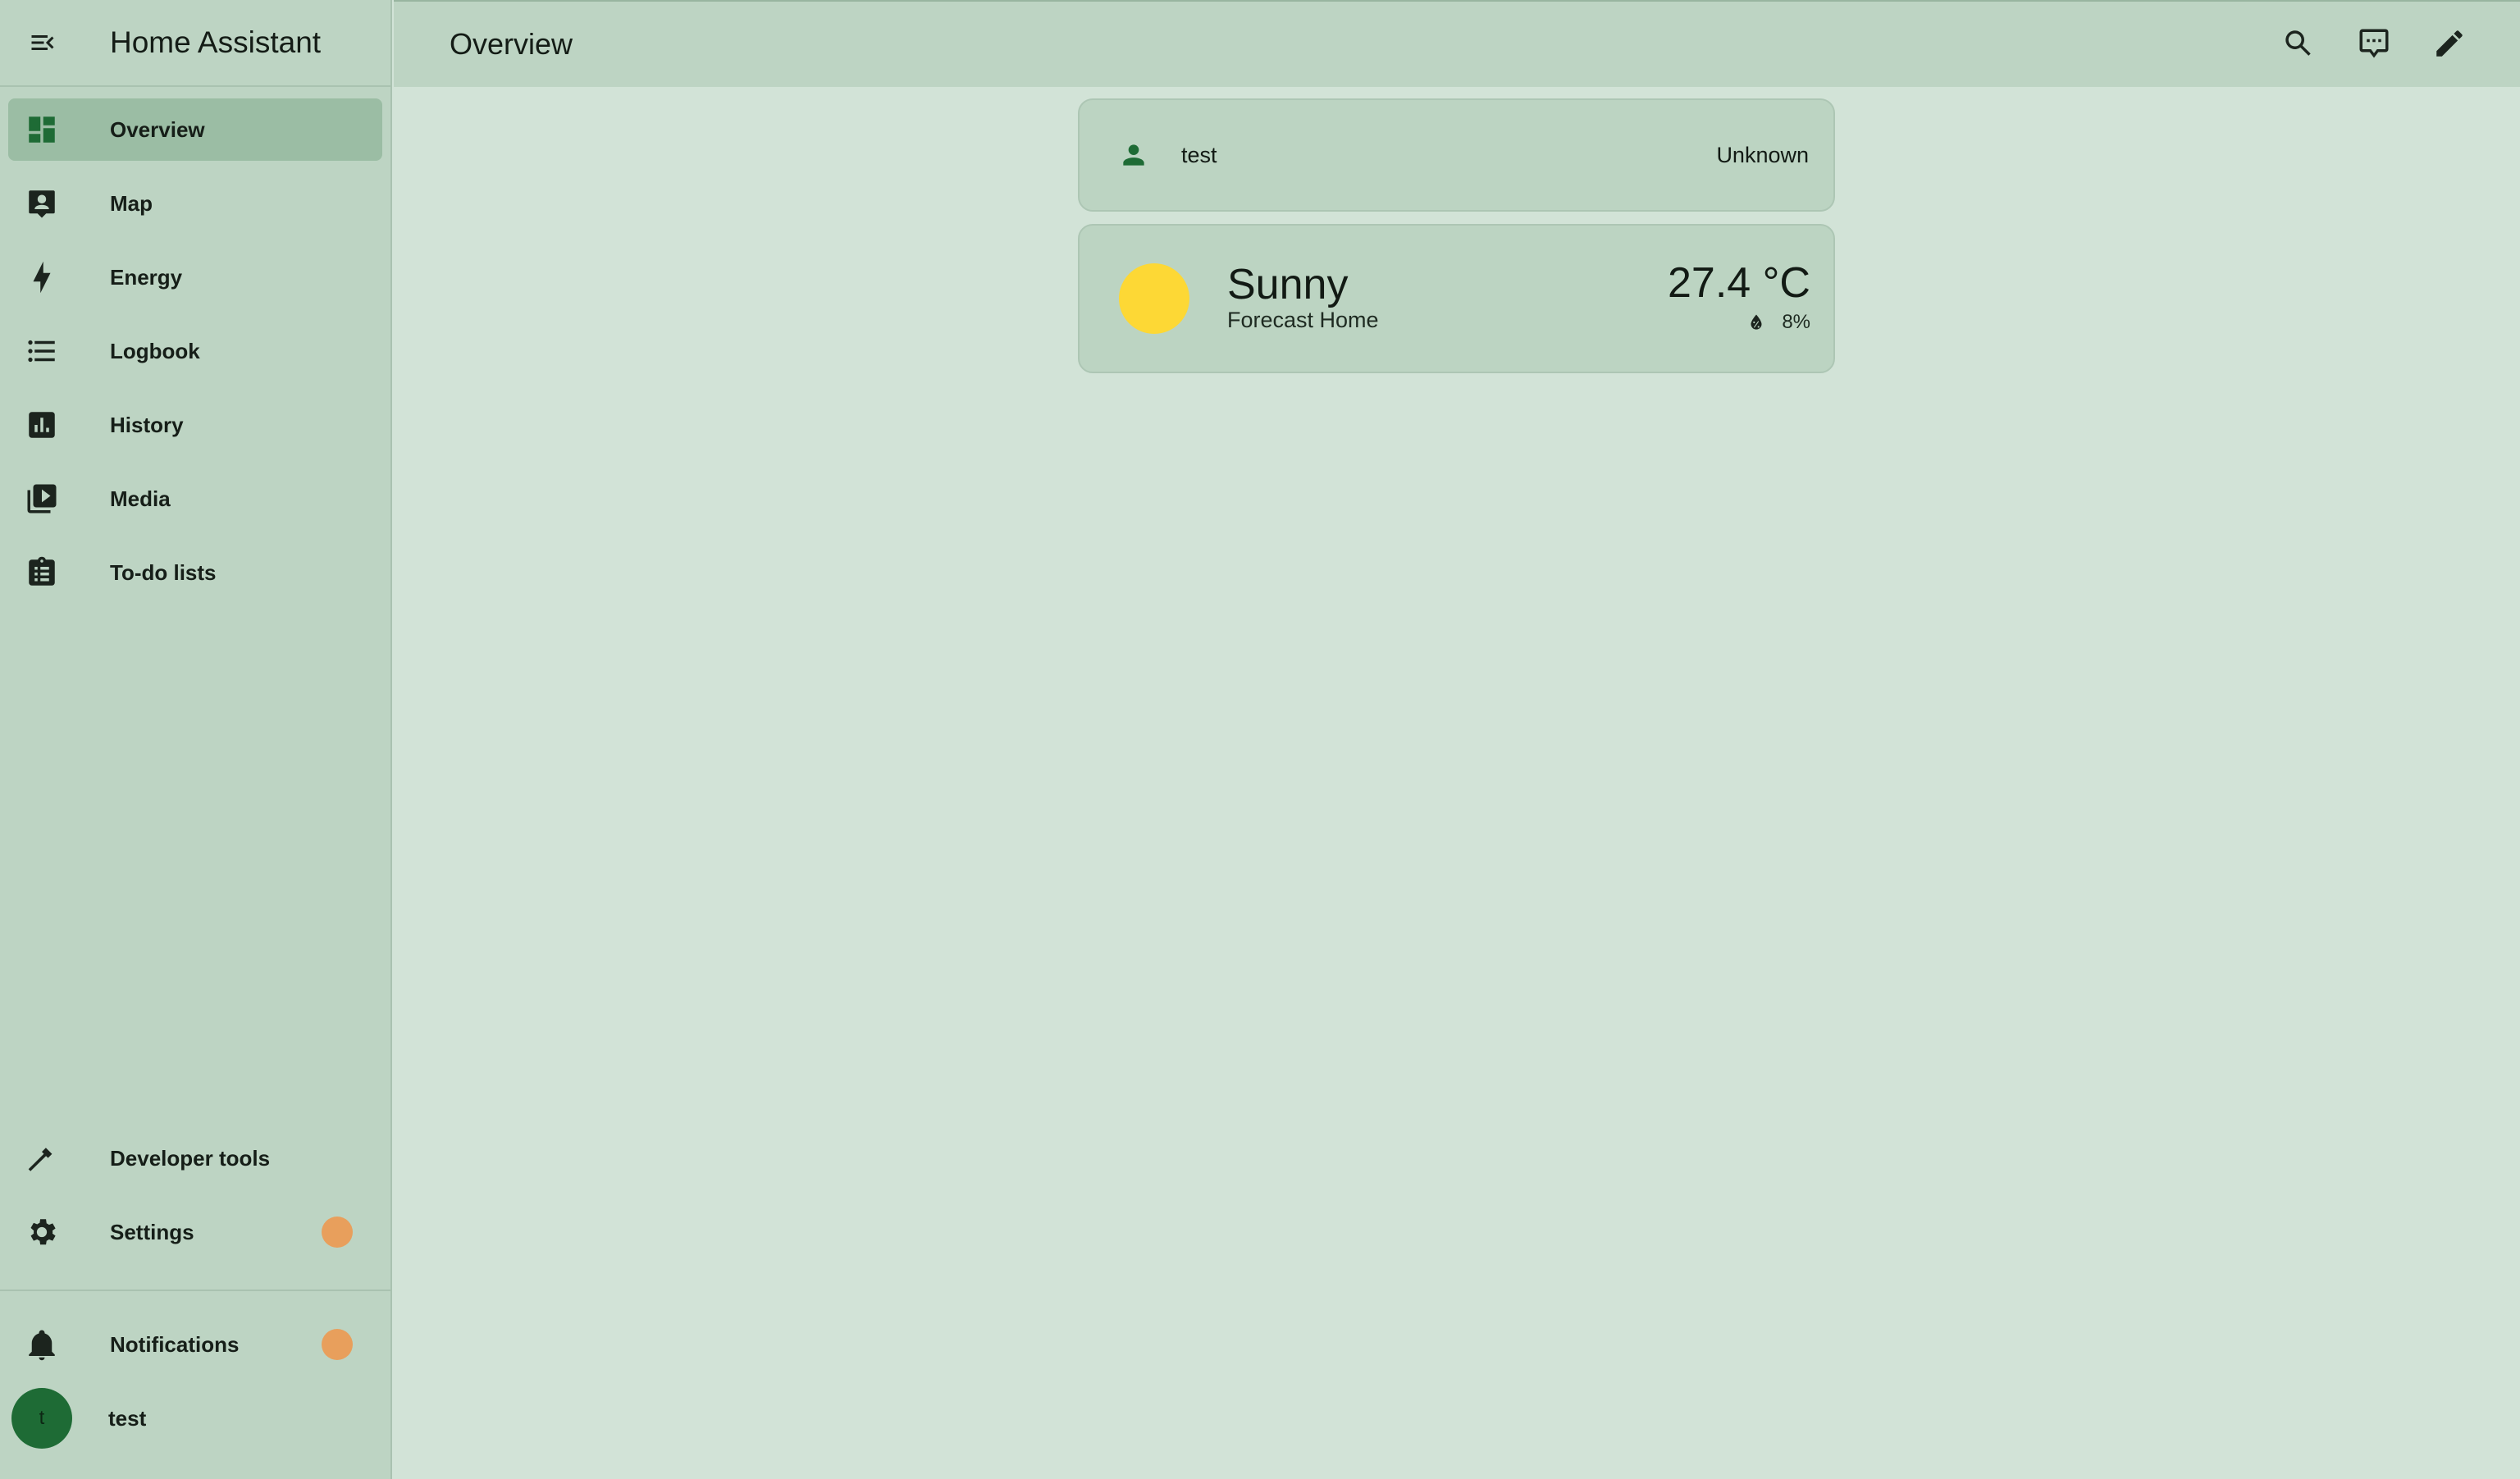 Image resolution: width=2520 pixels, height=1479 pixels. Describe the element at coordinates (337, 1232) in the screenshot. I see `settings-badge` at that location.